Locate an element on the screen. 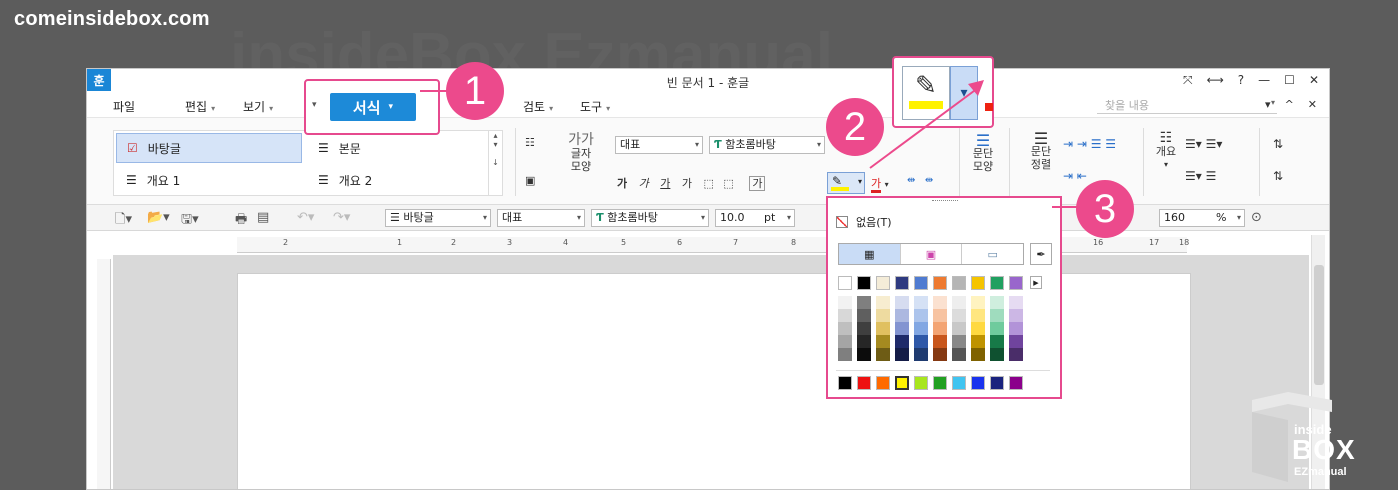 The image size is (1398, 490). find-input: 찾을 내용 ▾ is located at coordinates (1187, 105).